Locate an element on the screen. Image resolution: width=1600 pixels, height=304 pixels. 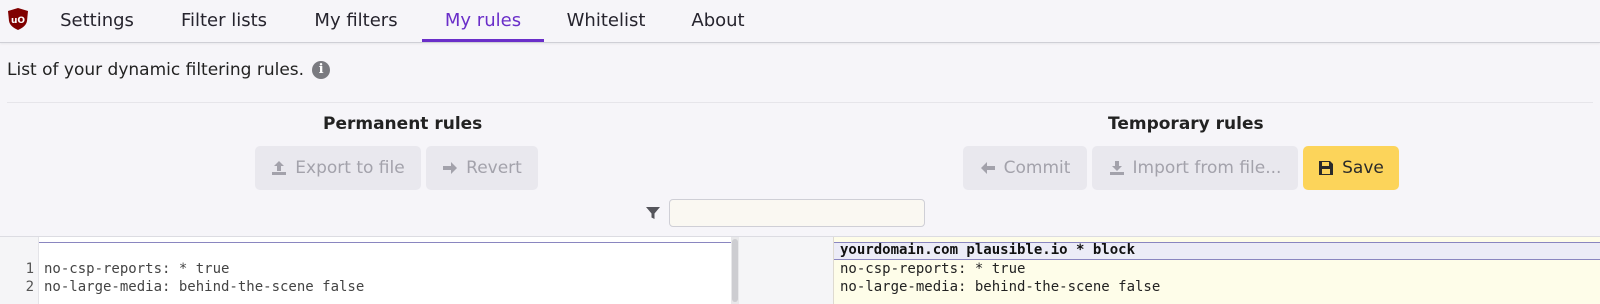
temporary-rule-line: no-large-media: behind-the-scene false is located at coordinates (1000, 287).